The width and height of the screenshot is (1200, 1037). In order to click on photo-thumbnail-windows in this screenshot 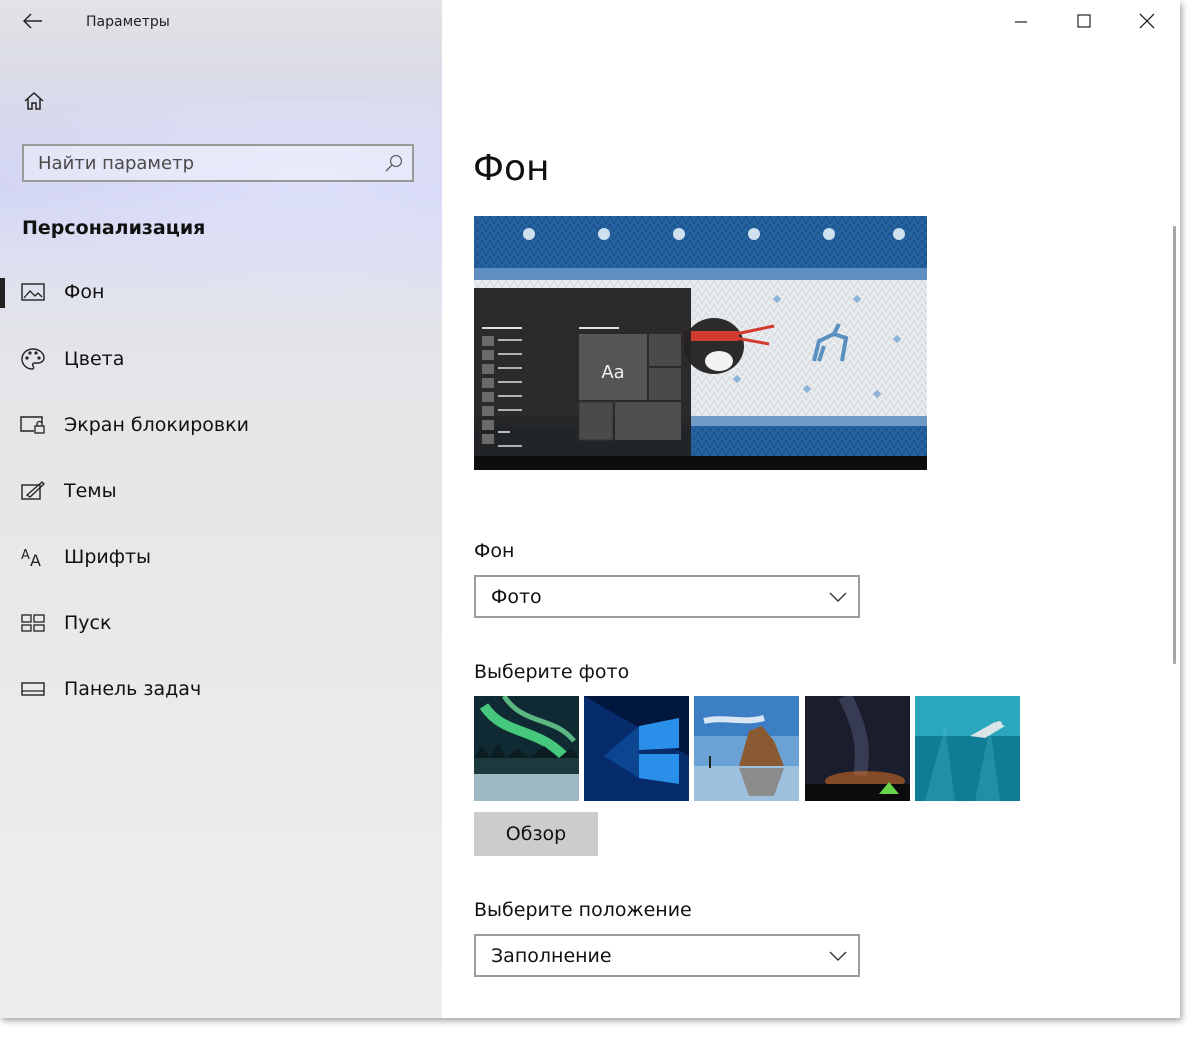, I will do `click(636, 748)`.